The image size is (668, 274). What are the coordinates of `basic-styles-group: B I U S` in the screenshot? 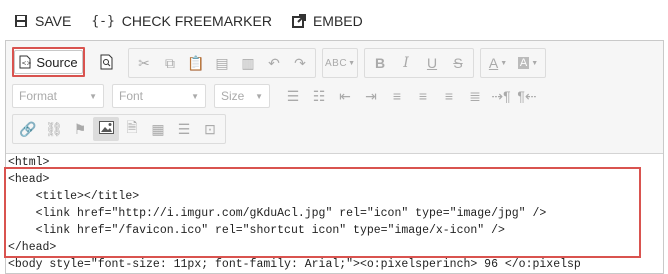 It's located at (419, 63).